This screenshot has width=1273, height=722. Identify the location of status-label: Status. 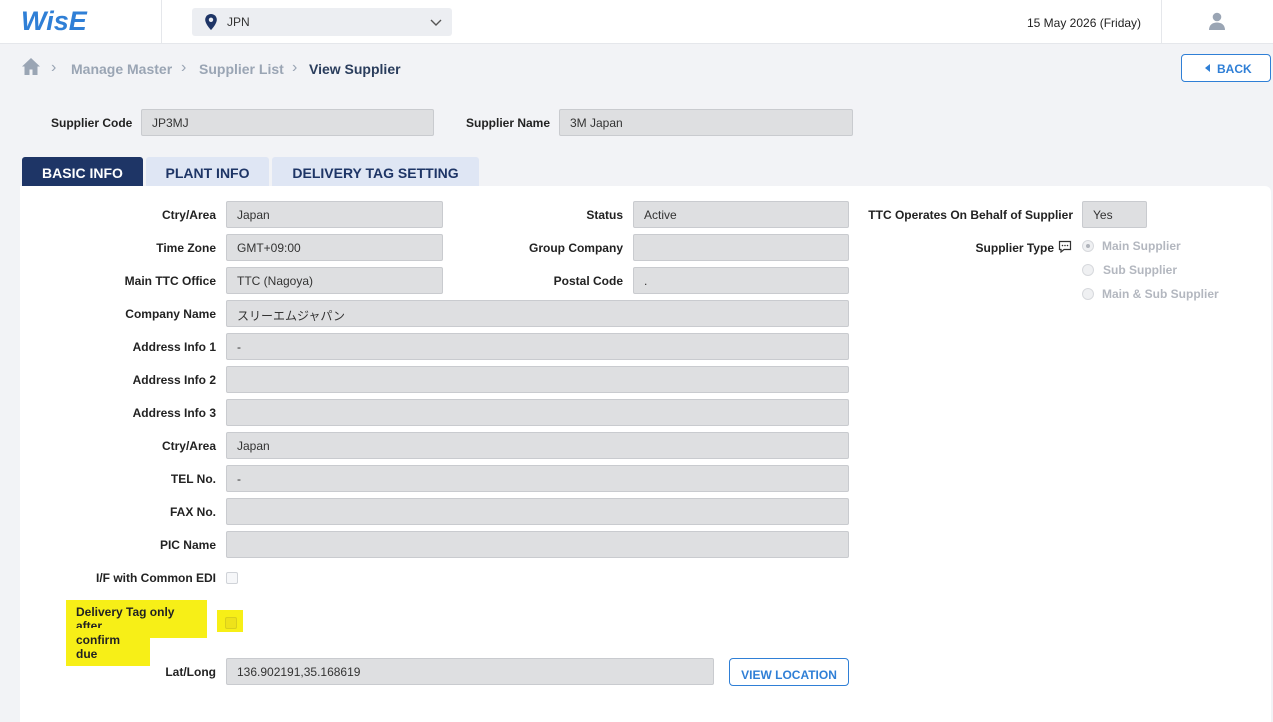
(604, 215).